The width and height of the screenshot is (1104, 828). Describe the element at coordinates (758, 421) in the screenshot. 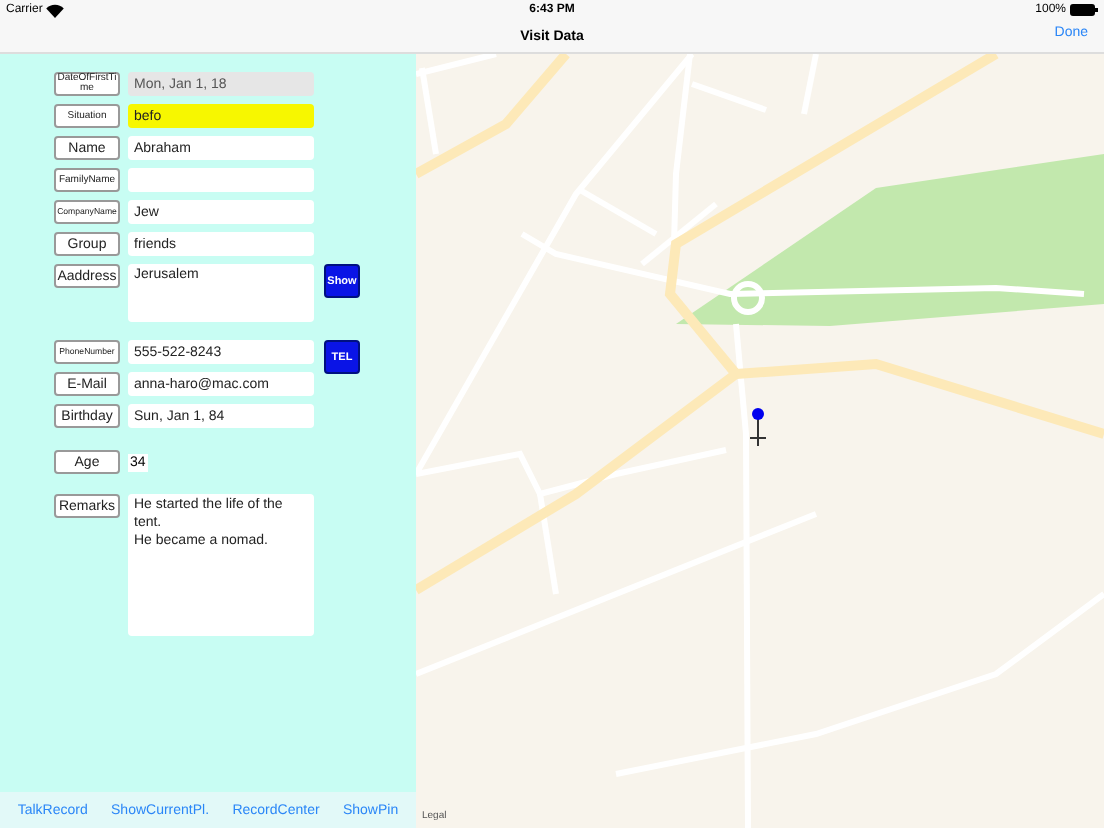

I see `map-pin-icon` at that location.